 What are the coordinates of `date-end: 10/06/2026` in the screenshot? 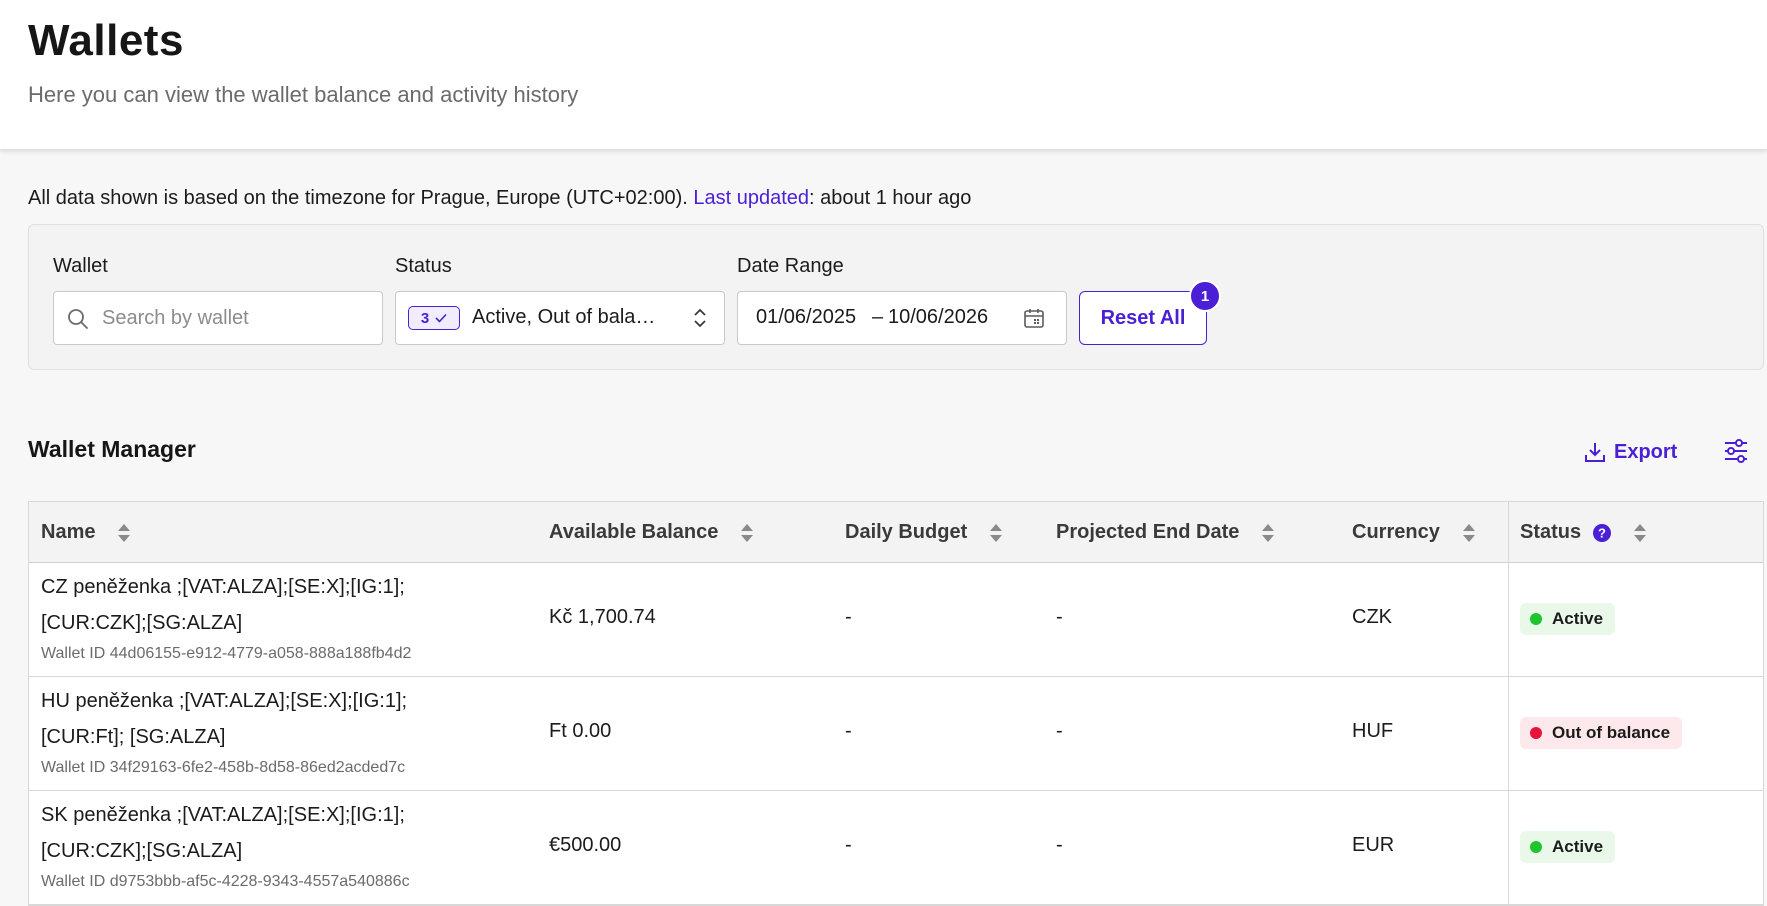 It's located at (938, 317).